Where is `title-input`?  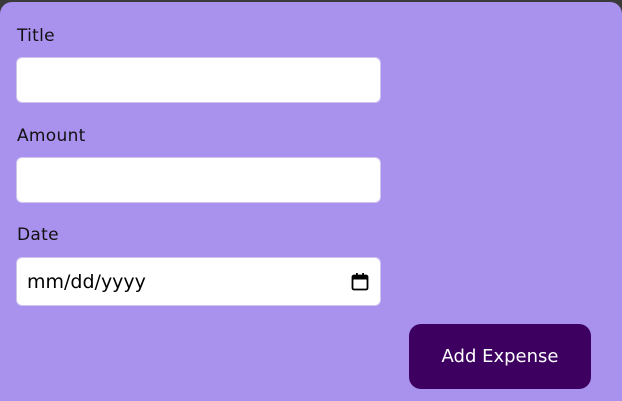
title-input is located at coordinates (198, 80).